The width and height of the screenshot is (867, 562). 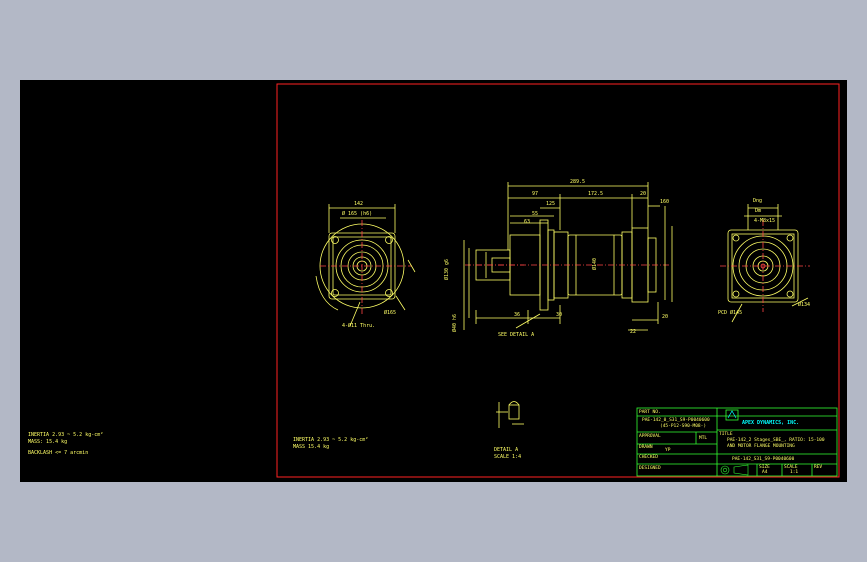 I want to click on side-dim-b: 63, so click(x=527, y=222).